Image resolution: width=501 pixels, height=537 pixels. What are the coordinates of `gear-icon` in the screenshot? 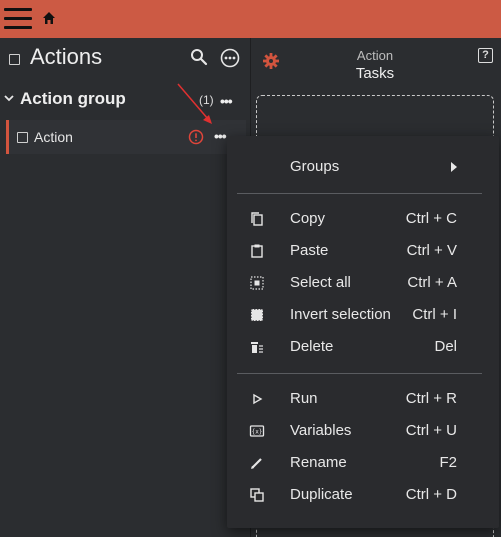 It's located at (271, 61).